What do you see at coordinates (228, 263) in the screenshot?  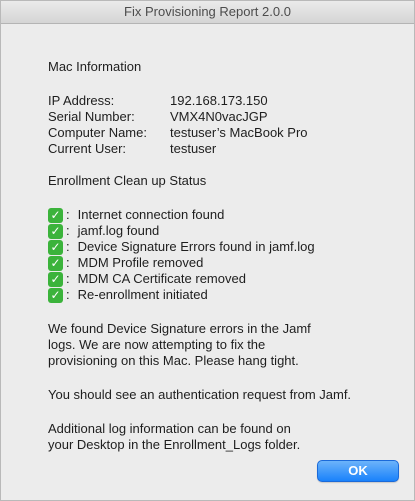 I see `status-item: ✓: MDM Profile removed` at bounding box center [228, 263].